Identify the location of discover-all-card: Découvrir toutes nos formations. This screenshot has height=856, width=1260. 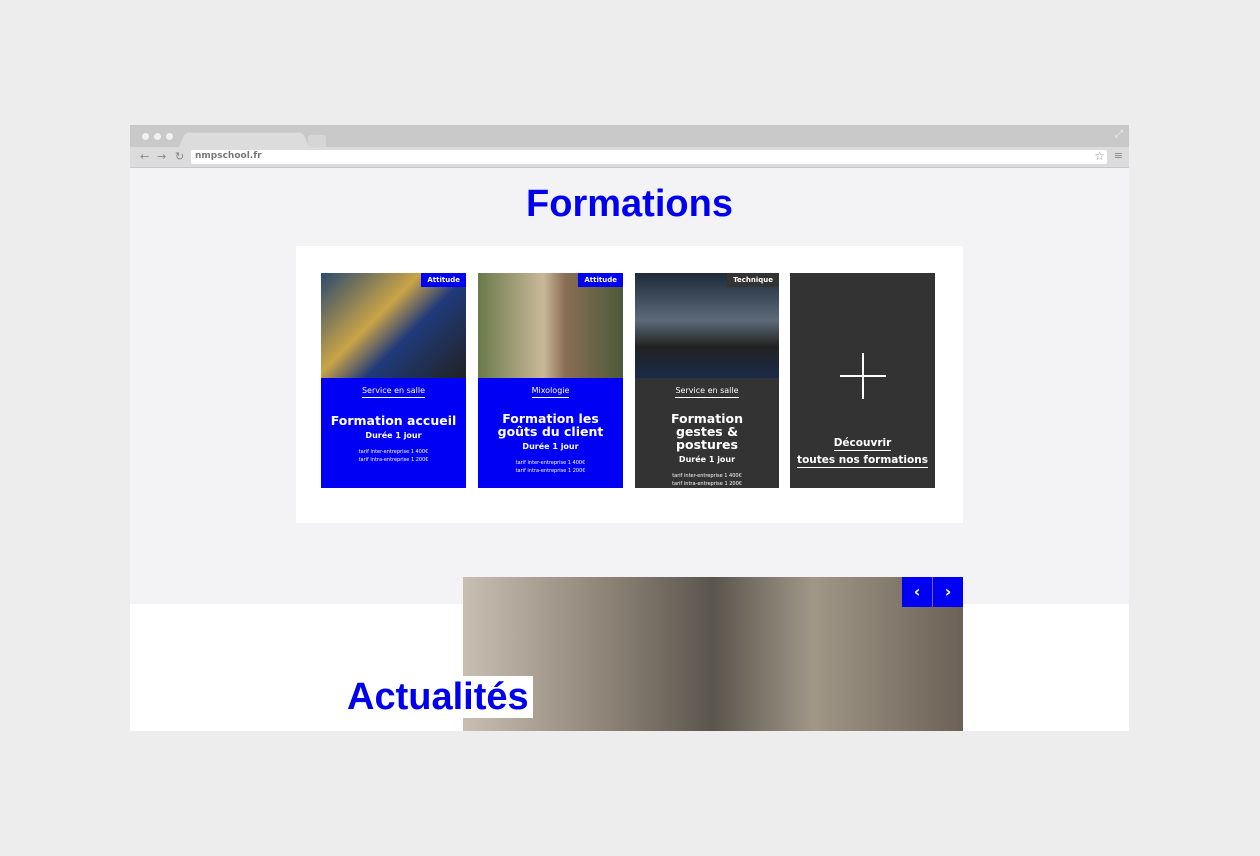
(862, 380).